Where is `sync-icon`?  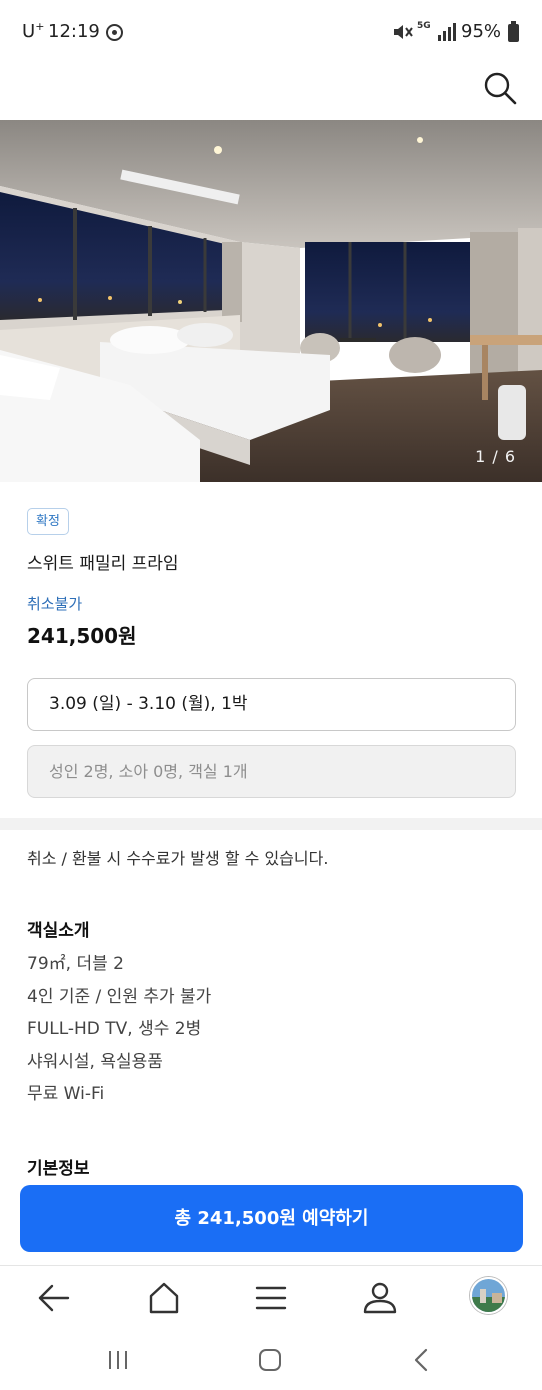
sync-icon is located at coordinates (114, 32).